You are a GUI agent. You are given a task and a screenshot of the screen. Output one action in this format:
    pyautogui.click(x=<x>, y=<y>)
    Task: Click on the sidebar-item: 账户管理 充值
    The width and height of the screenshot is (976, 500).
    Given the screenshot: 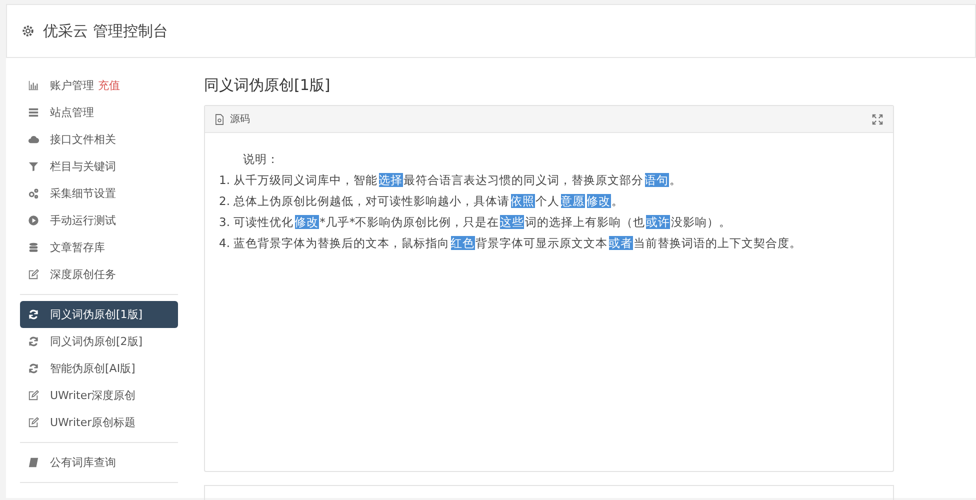 What is the action you would take?
    pyautogui.click(x=99, y=85)
    